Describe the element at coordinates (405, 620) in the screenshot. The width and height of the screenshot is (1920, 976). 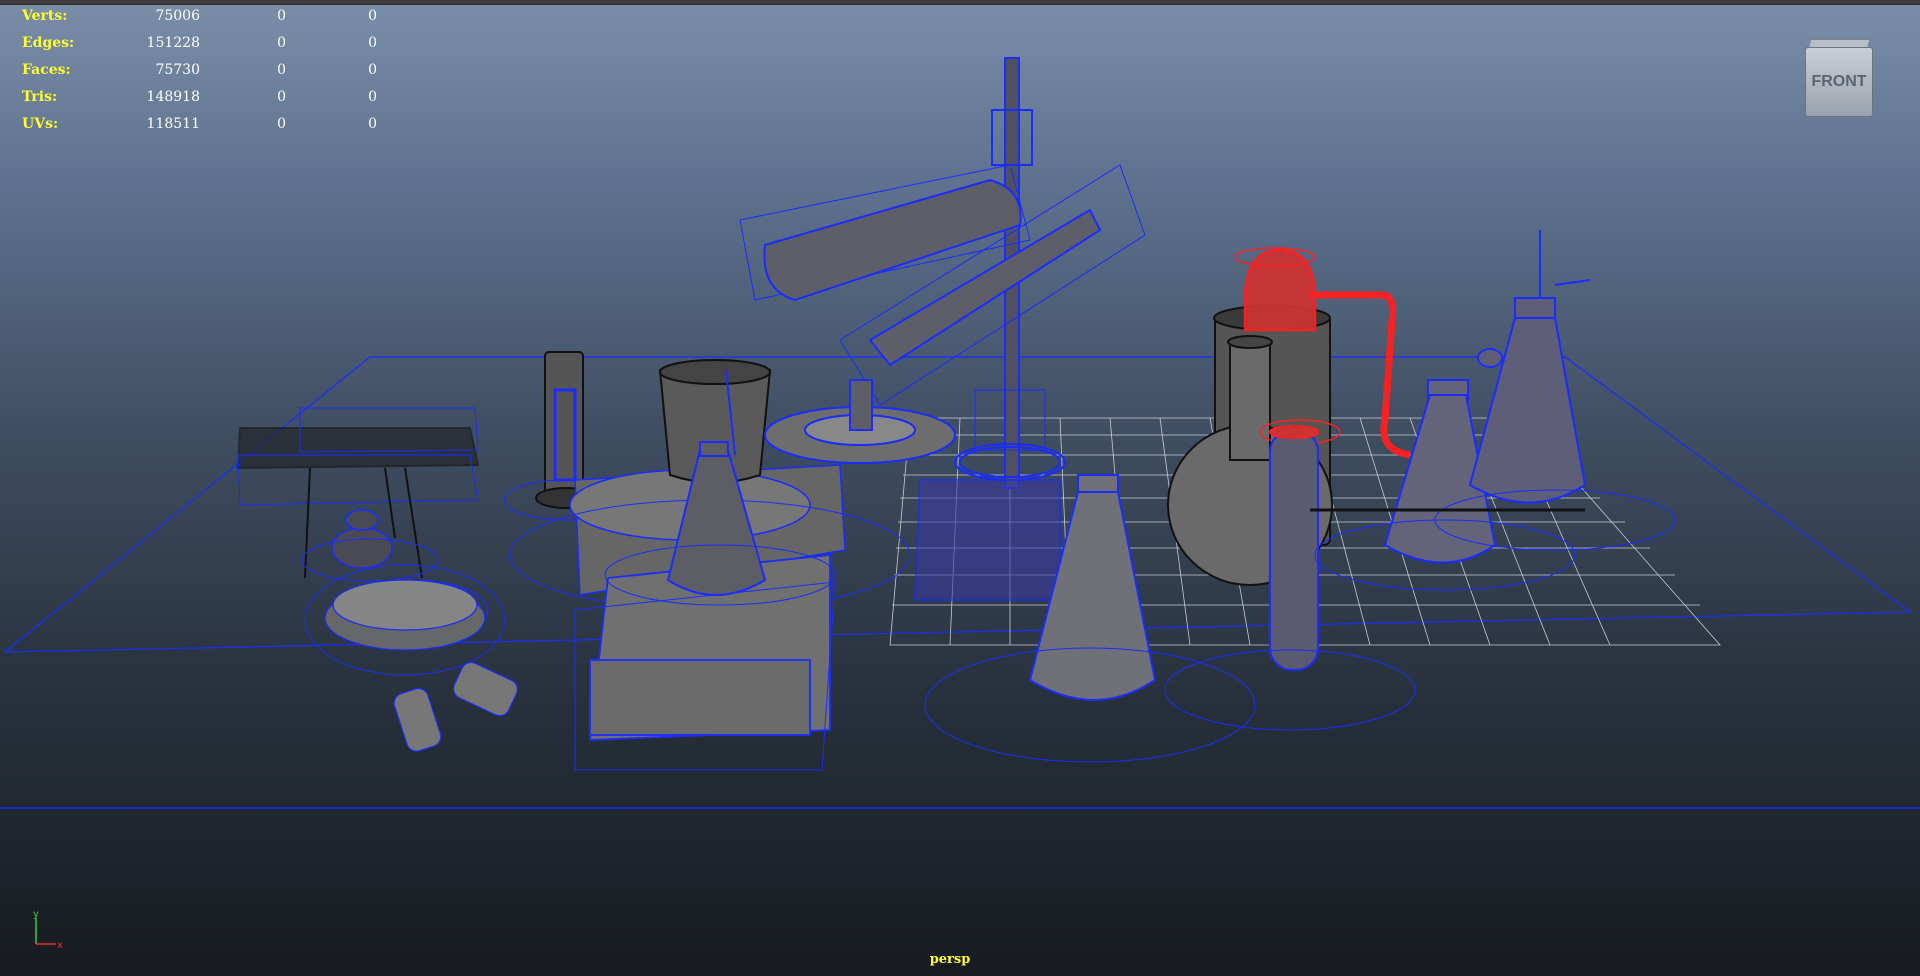
I see `petri-dish-wire` at that location.